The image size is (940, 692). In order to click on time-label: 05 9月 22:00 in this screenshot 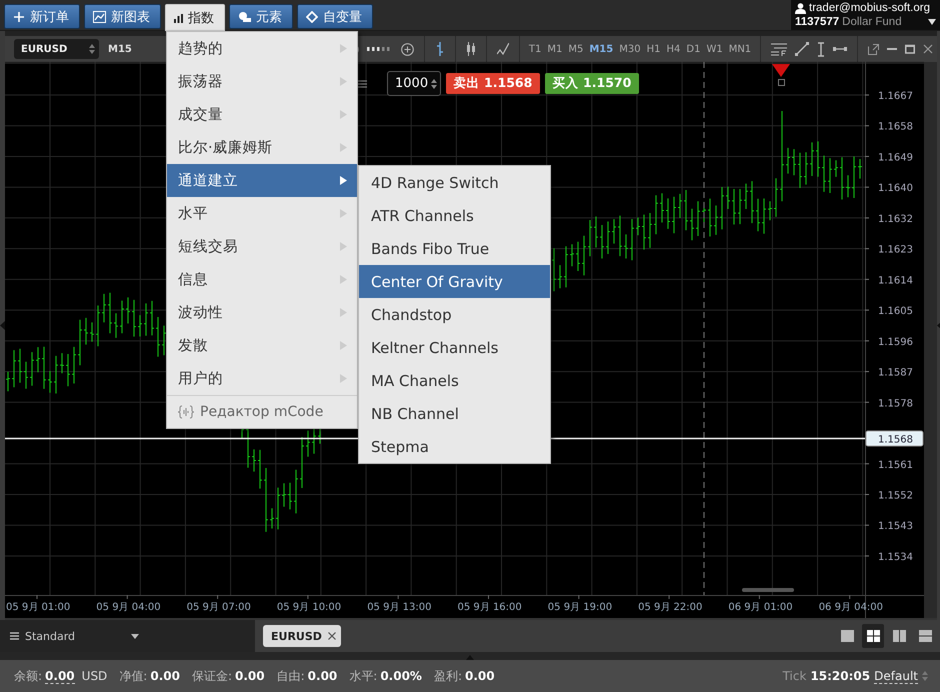, I will do `click(670, 607)`.